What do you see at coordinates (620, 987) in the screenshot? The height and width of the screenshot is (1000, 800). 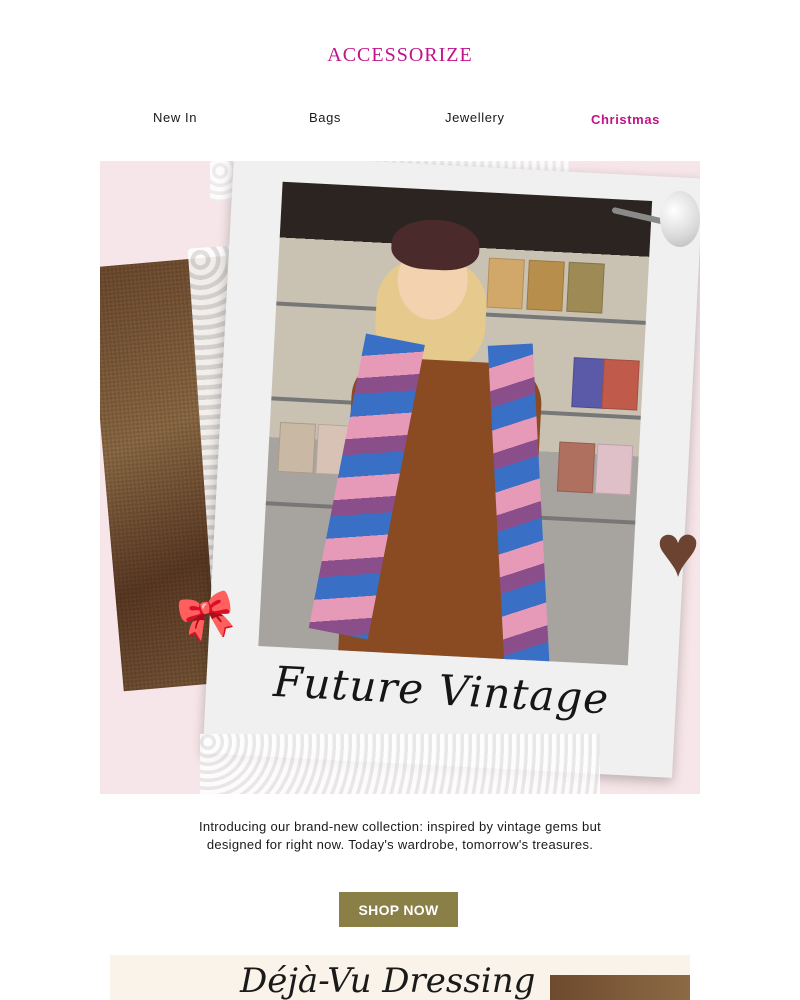 I see `tapestry-strip` at bounding box center [620, 987].